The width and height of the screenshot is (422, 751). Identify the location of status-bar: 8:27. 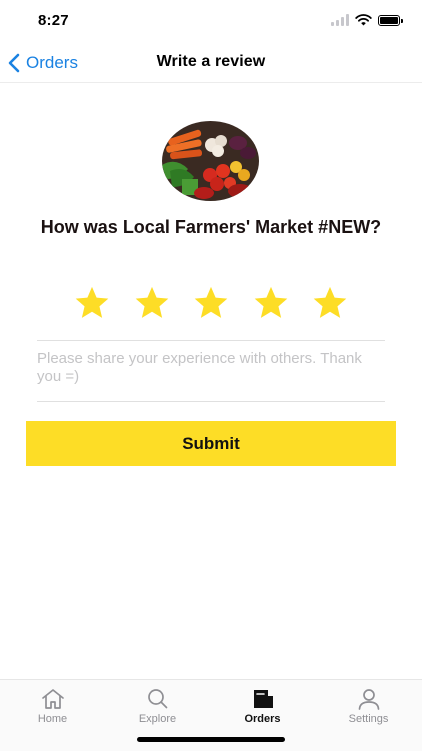
(211, 22).